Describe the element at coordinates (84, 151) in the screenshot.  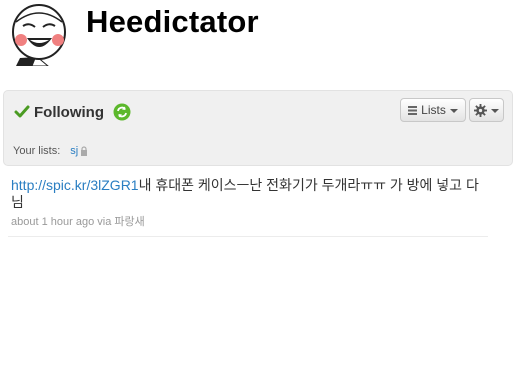
I see `lock-icon` at that location.